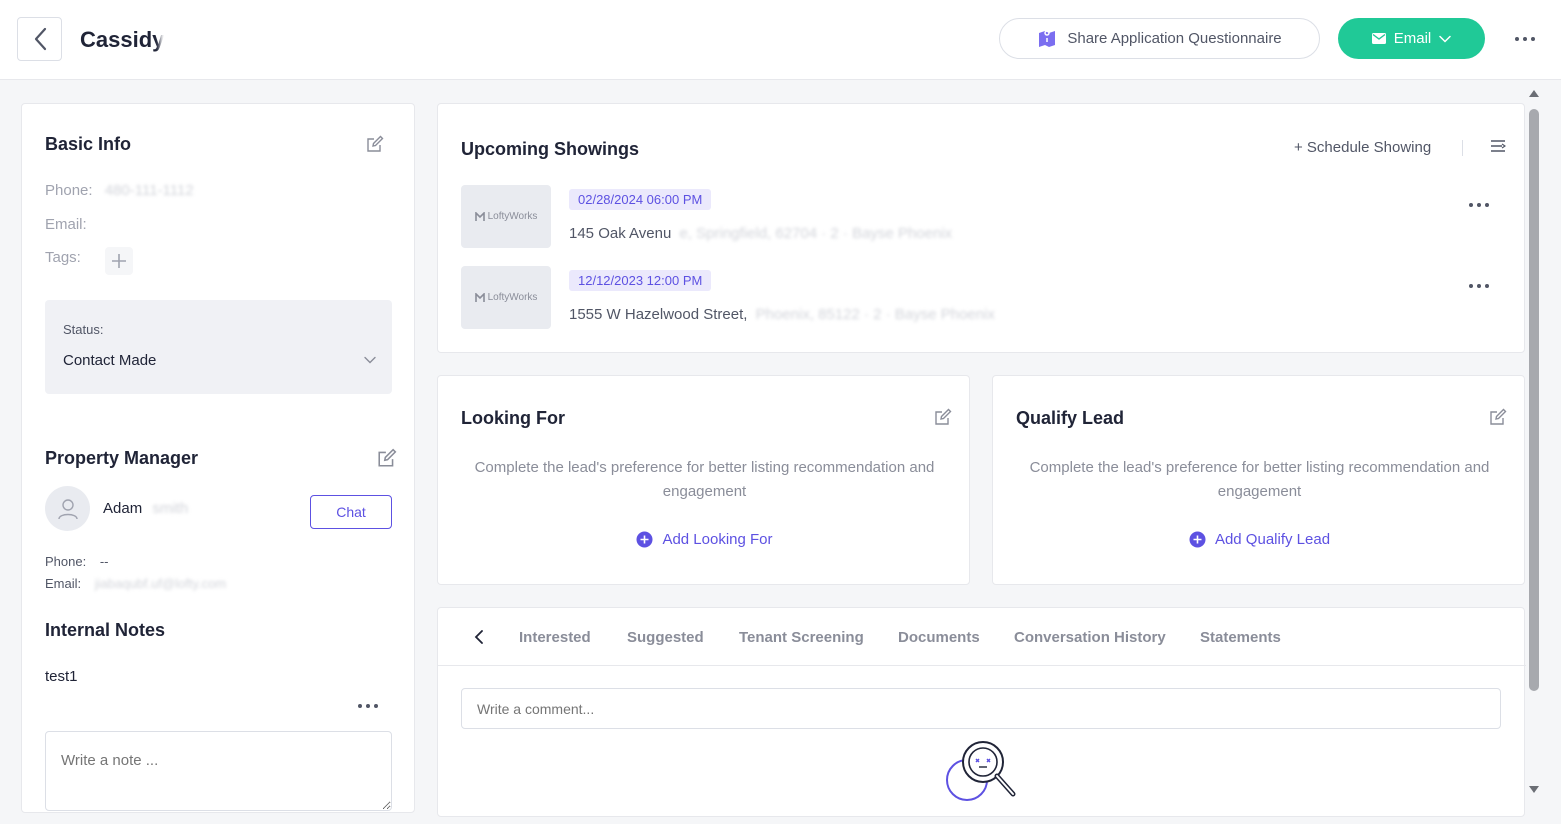 This screenshot has width=1561, height=824. What do you see at coordinates (1534, 93) in the screenshot?
I see `scroll-up-arrow-icon` at bounding box center [1534, 93].